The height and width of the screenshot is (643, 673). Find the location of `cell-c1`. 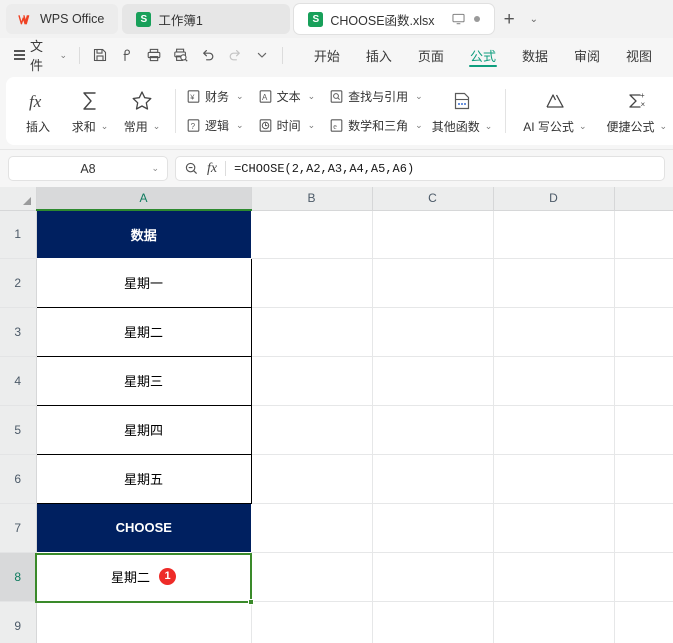

cell-c1 is located at coordinates (433, 234).